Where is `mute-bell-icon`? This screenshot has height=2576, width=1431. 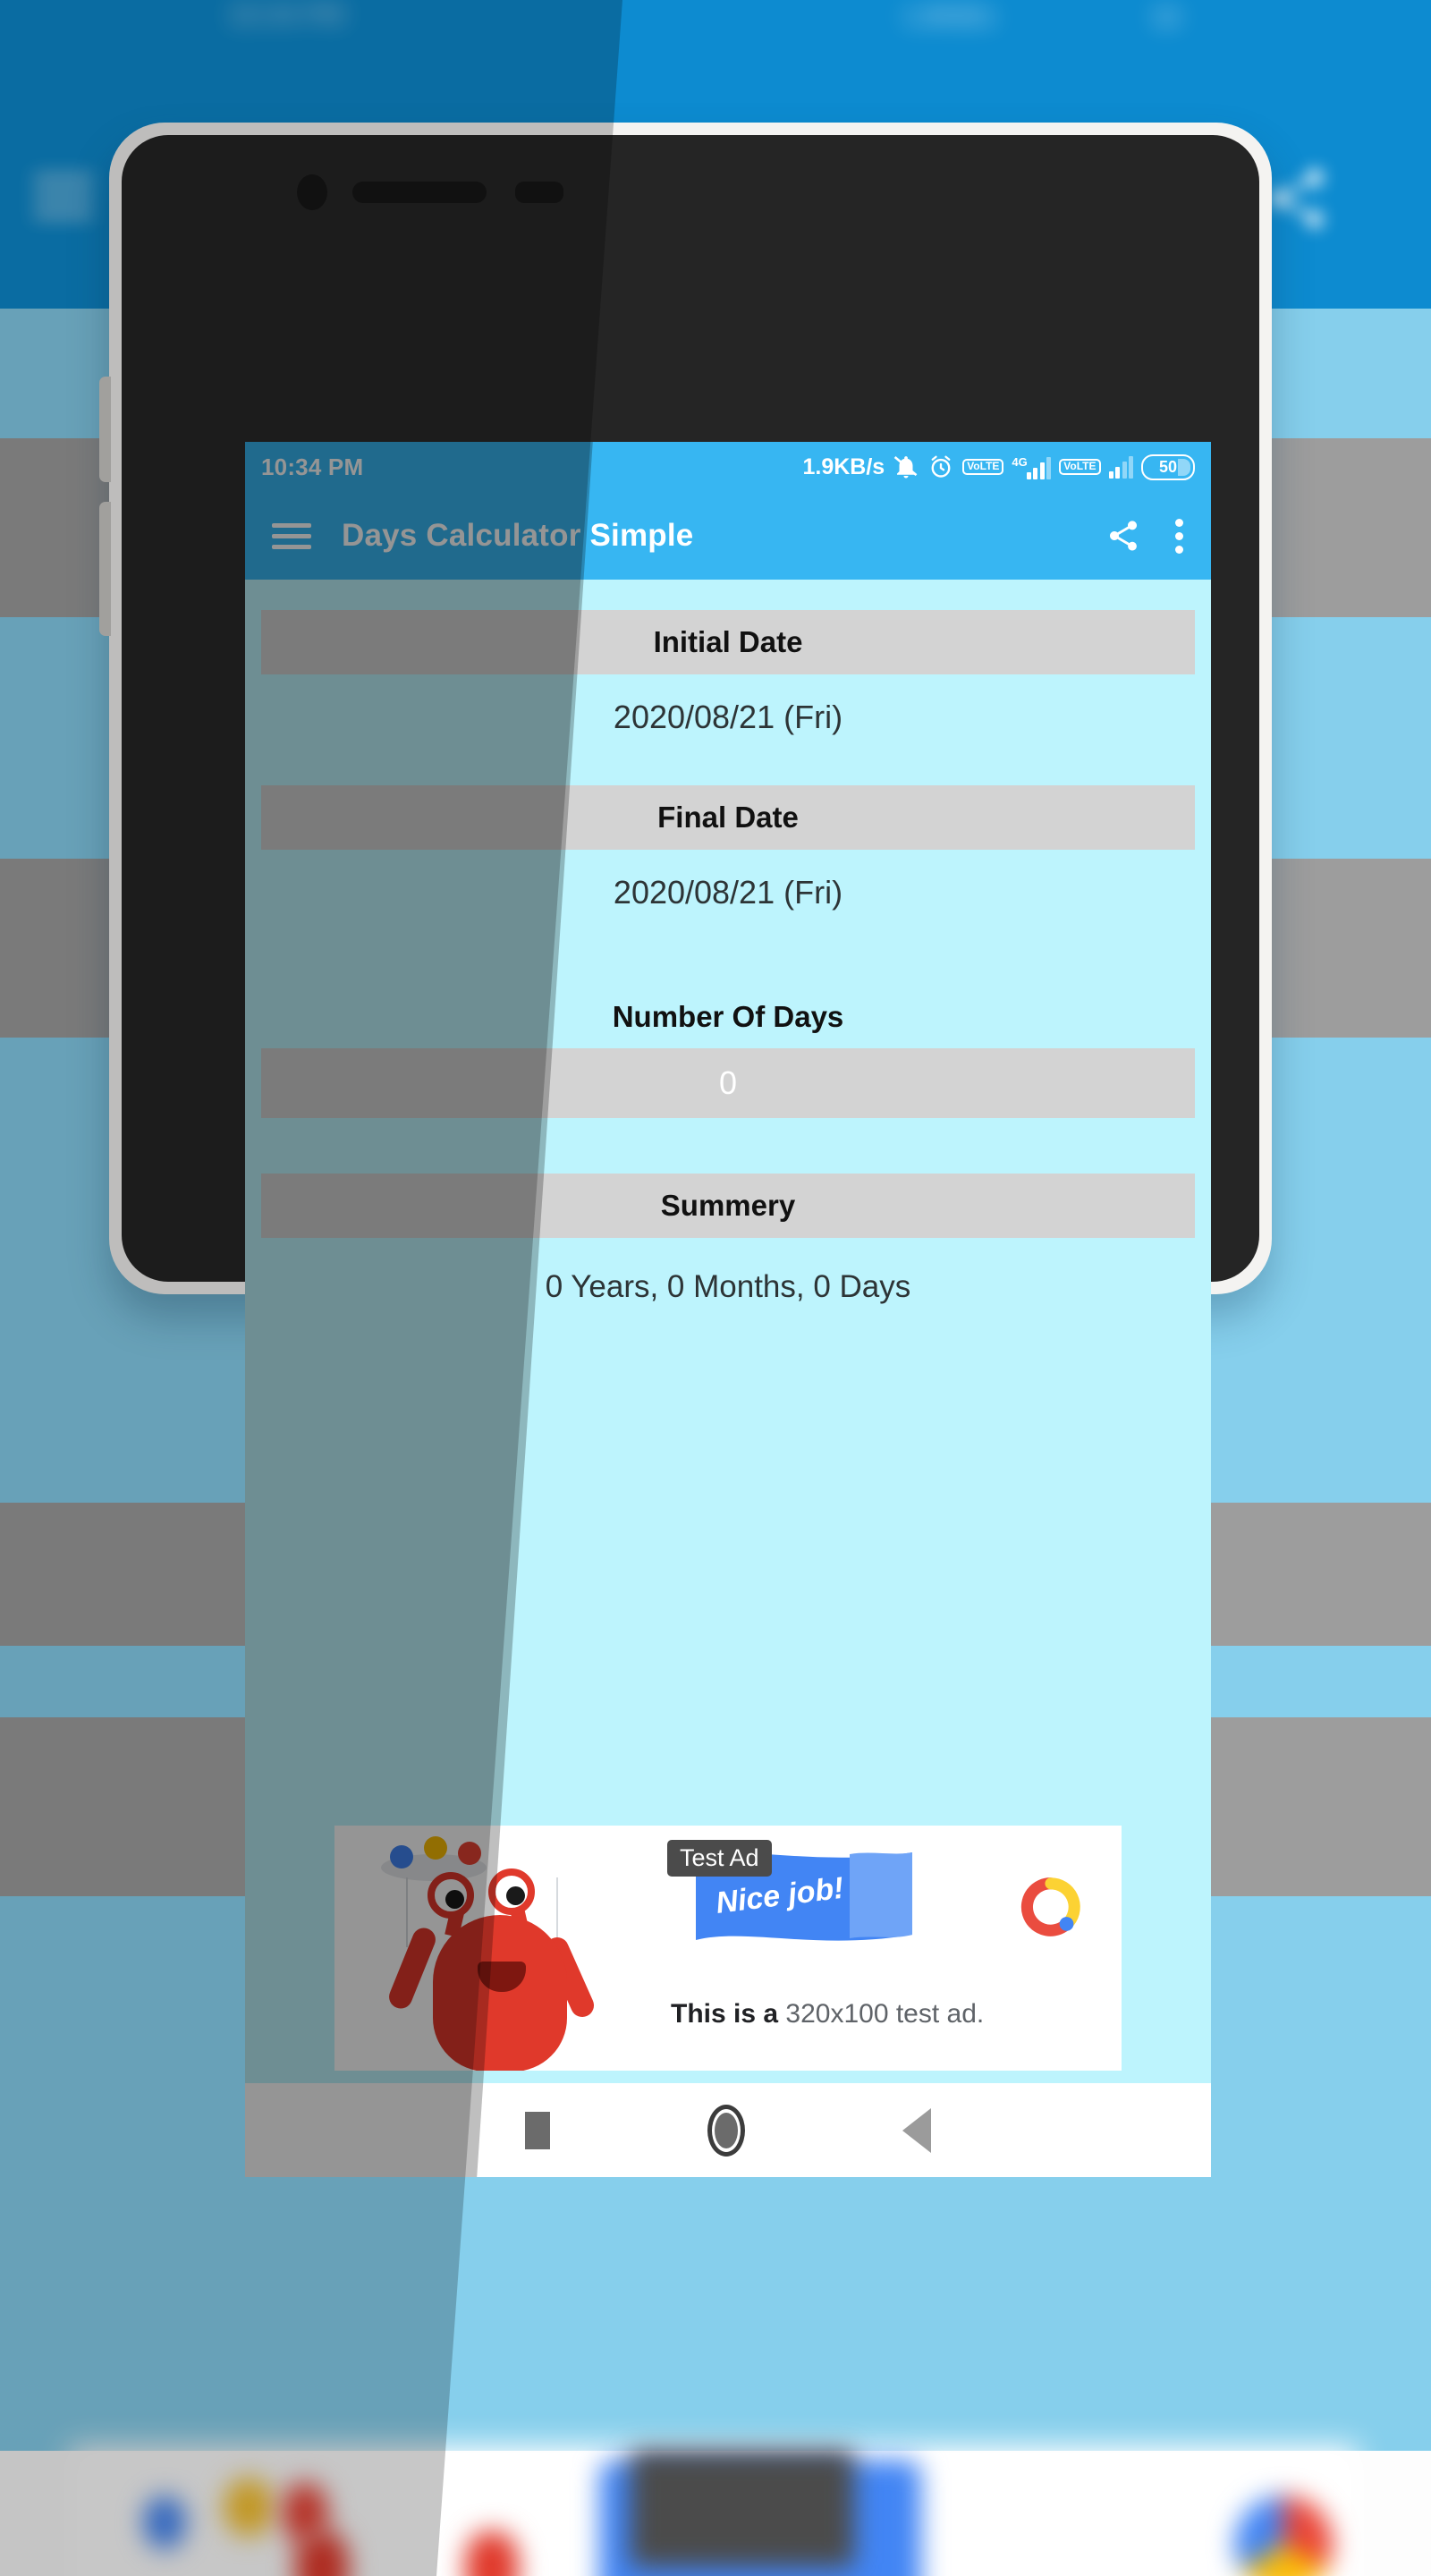 mute-bell-icon is located at coordinates (906, 466).